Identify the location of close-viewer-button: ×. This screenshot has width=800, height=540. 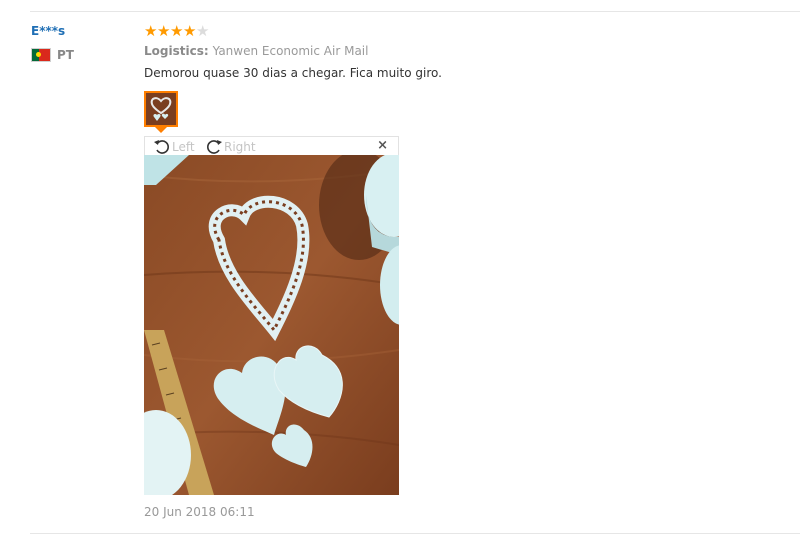
(382, 145).